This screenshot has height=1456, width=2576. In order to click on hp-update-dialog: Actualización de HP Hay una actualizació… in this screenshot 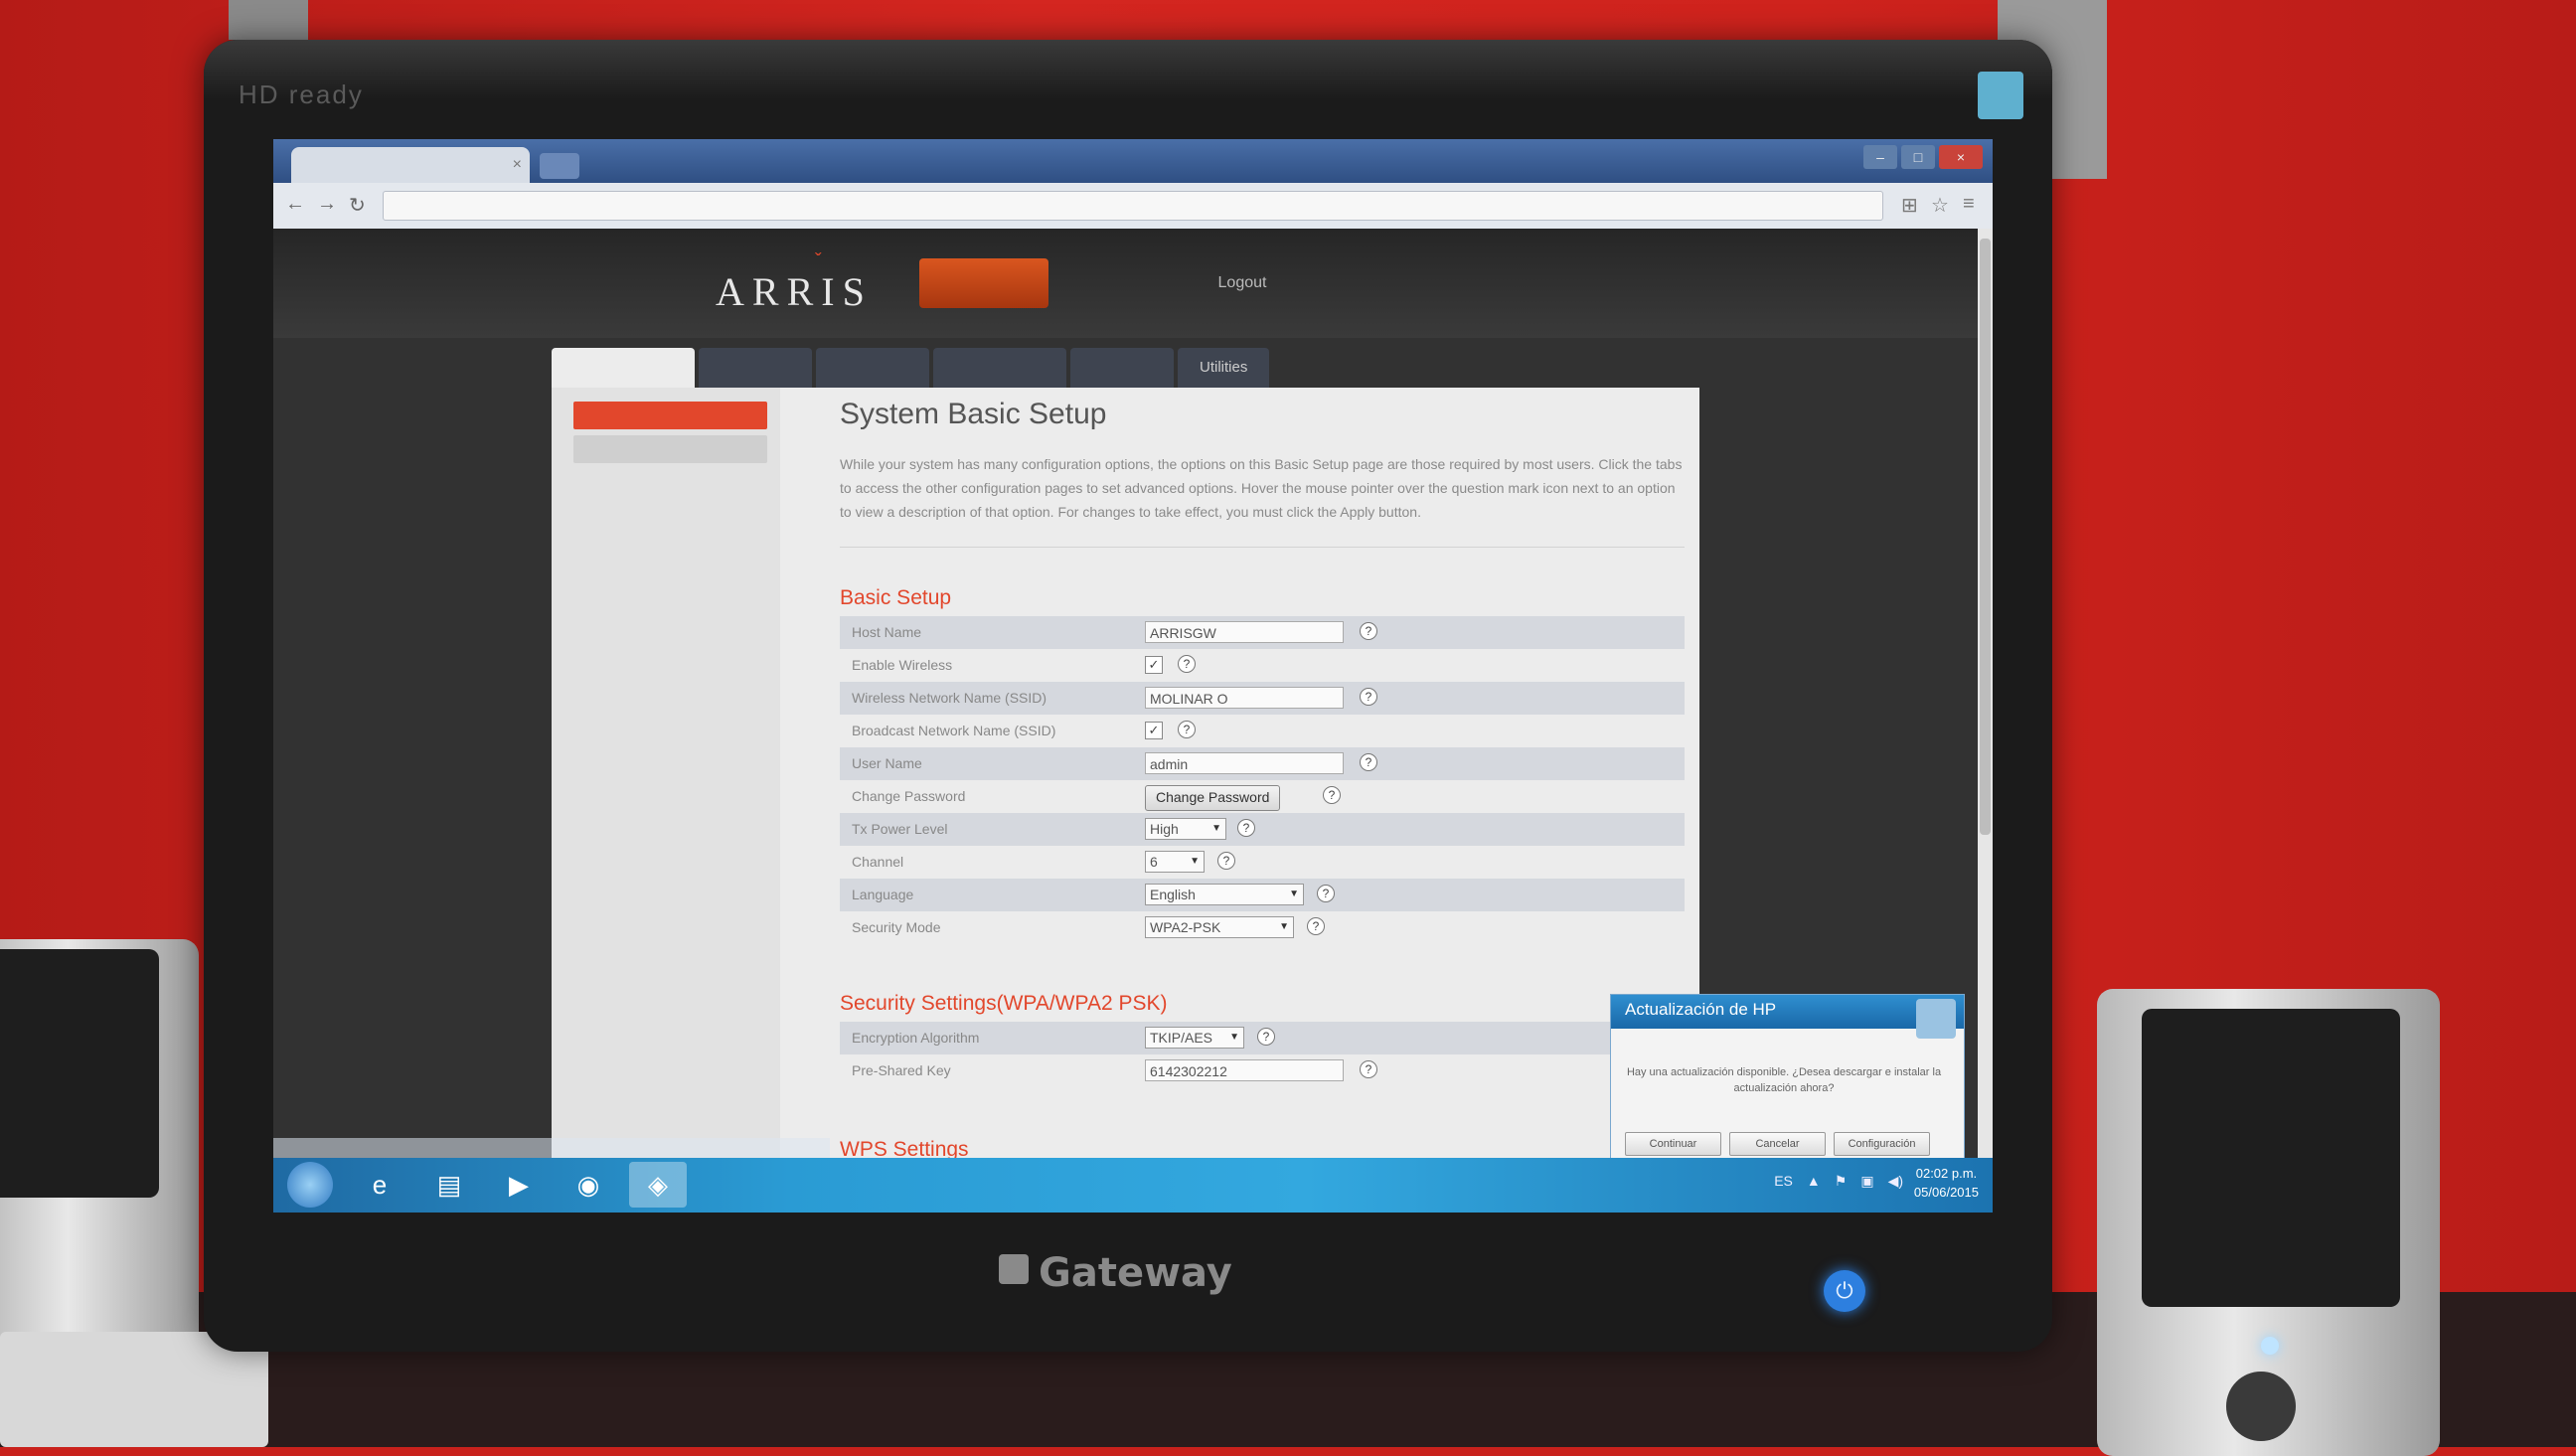, I will do `click(1787, 1077)`.